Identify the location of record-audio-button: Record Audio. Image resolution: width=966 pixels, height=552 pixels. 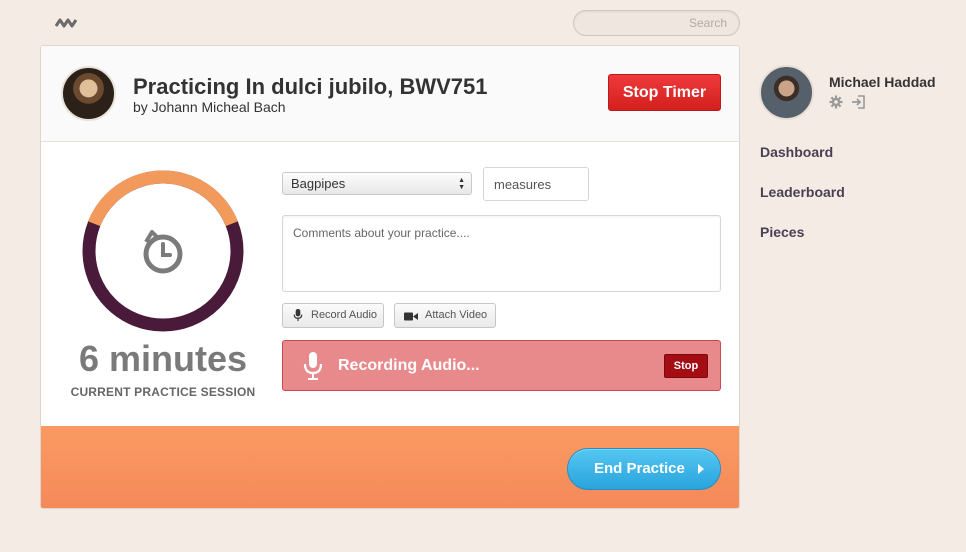
(333, 315).